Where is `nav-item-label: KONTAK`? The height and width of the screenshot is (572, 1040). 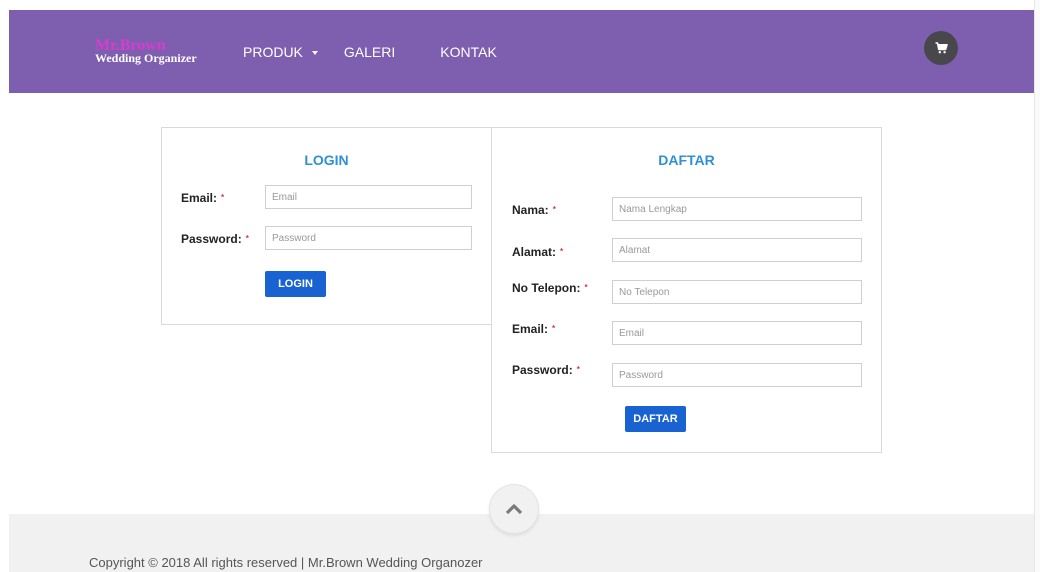 nav-item-label: KONTAK is located at coordinates (468, 52).